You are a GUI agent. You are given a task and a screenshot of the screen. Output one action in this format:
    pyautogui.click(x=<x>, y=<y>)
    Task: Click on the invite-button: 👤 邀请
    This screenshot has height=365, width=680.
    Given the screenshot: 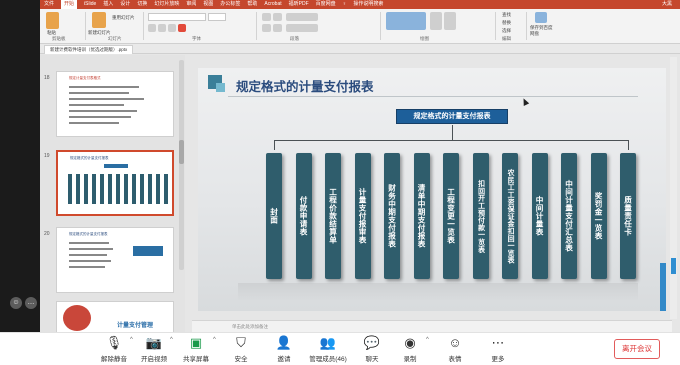 What is the action you would take?
    pyautogui.click(x=284, y=350)
    